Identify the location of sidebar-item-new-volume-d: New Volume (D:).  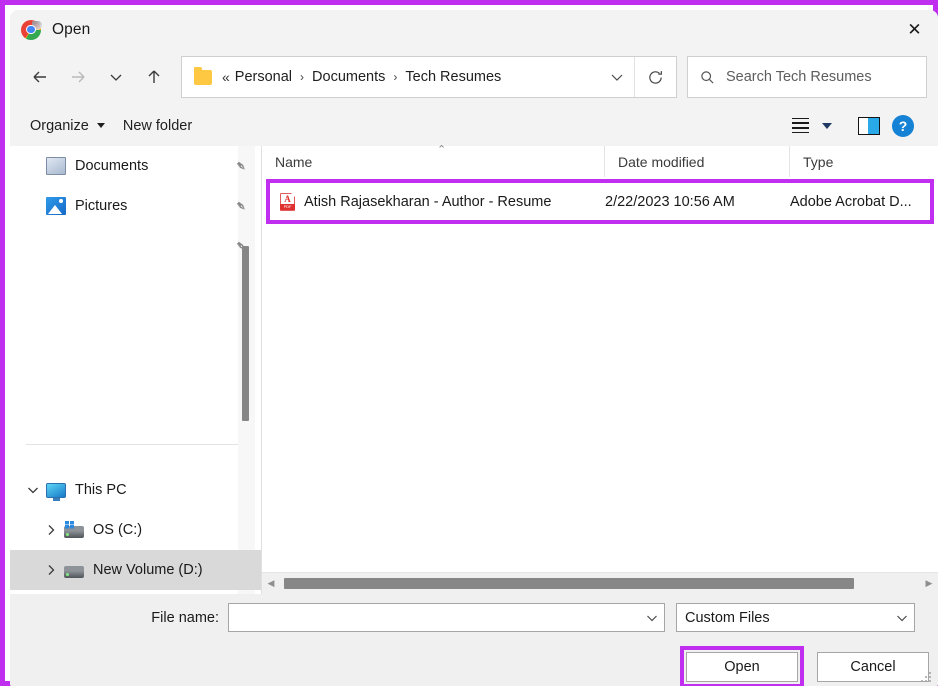
(135, 570).